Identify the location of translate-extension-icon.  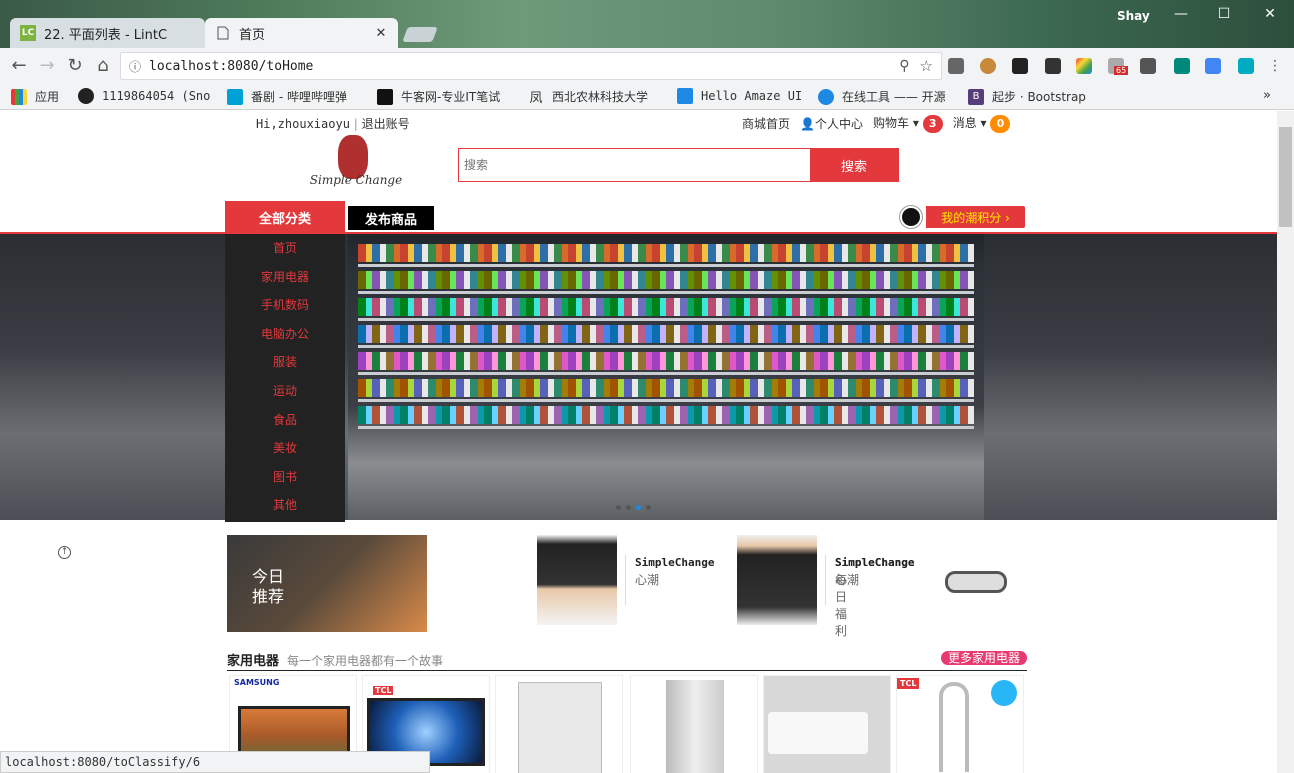
(1213, 66).